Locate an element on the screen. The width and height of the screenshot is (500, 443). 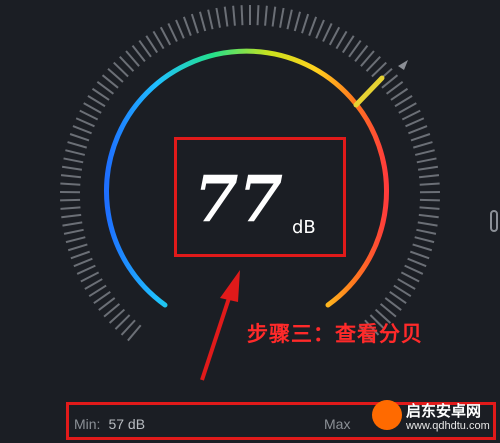
gauge-end-marker is located at coordinates (403, 65).